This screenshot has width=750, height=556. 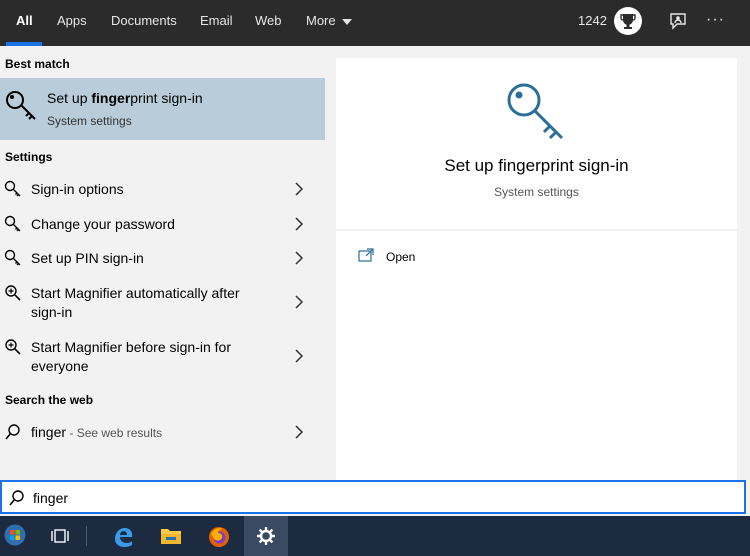 I want to click on settings-heading: Settings, so click(x=29, y=157).